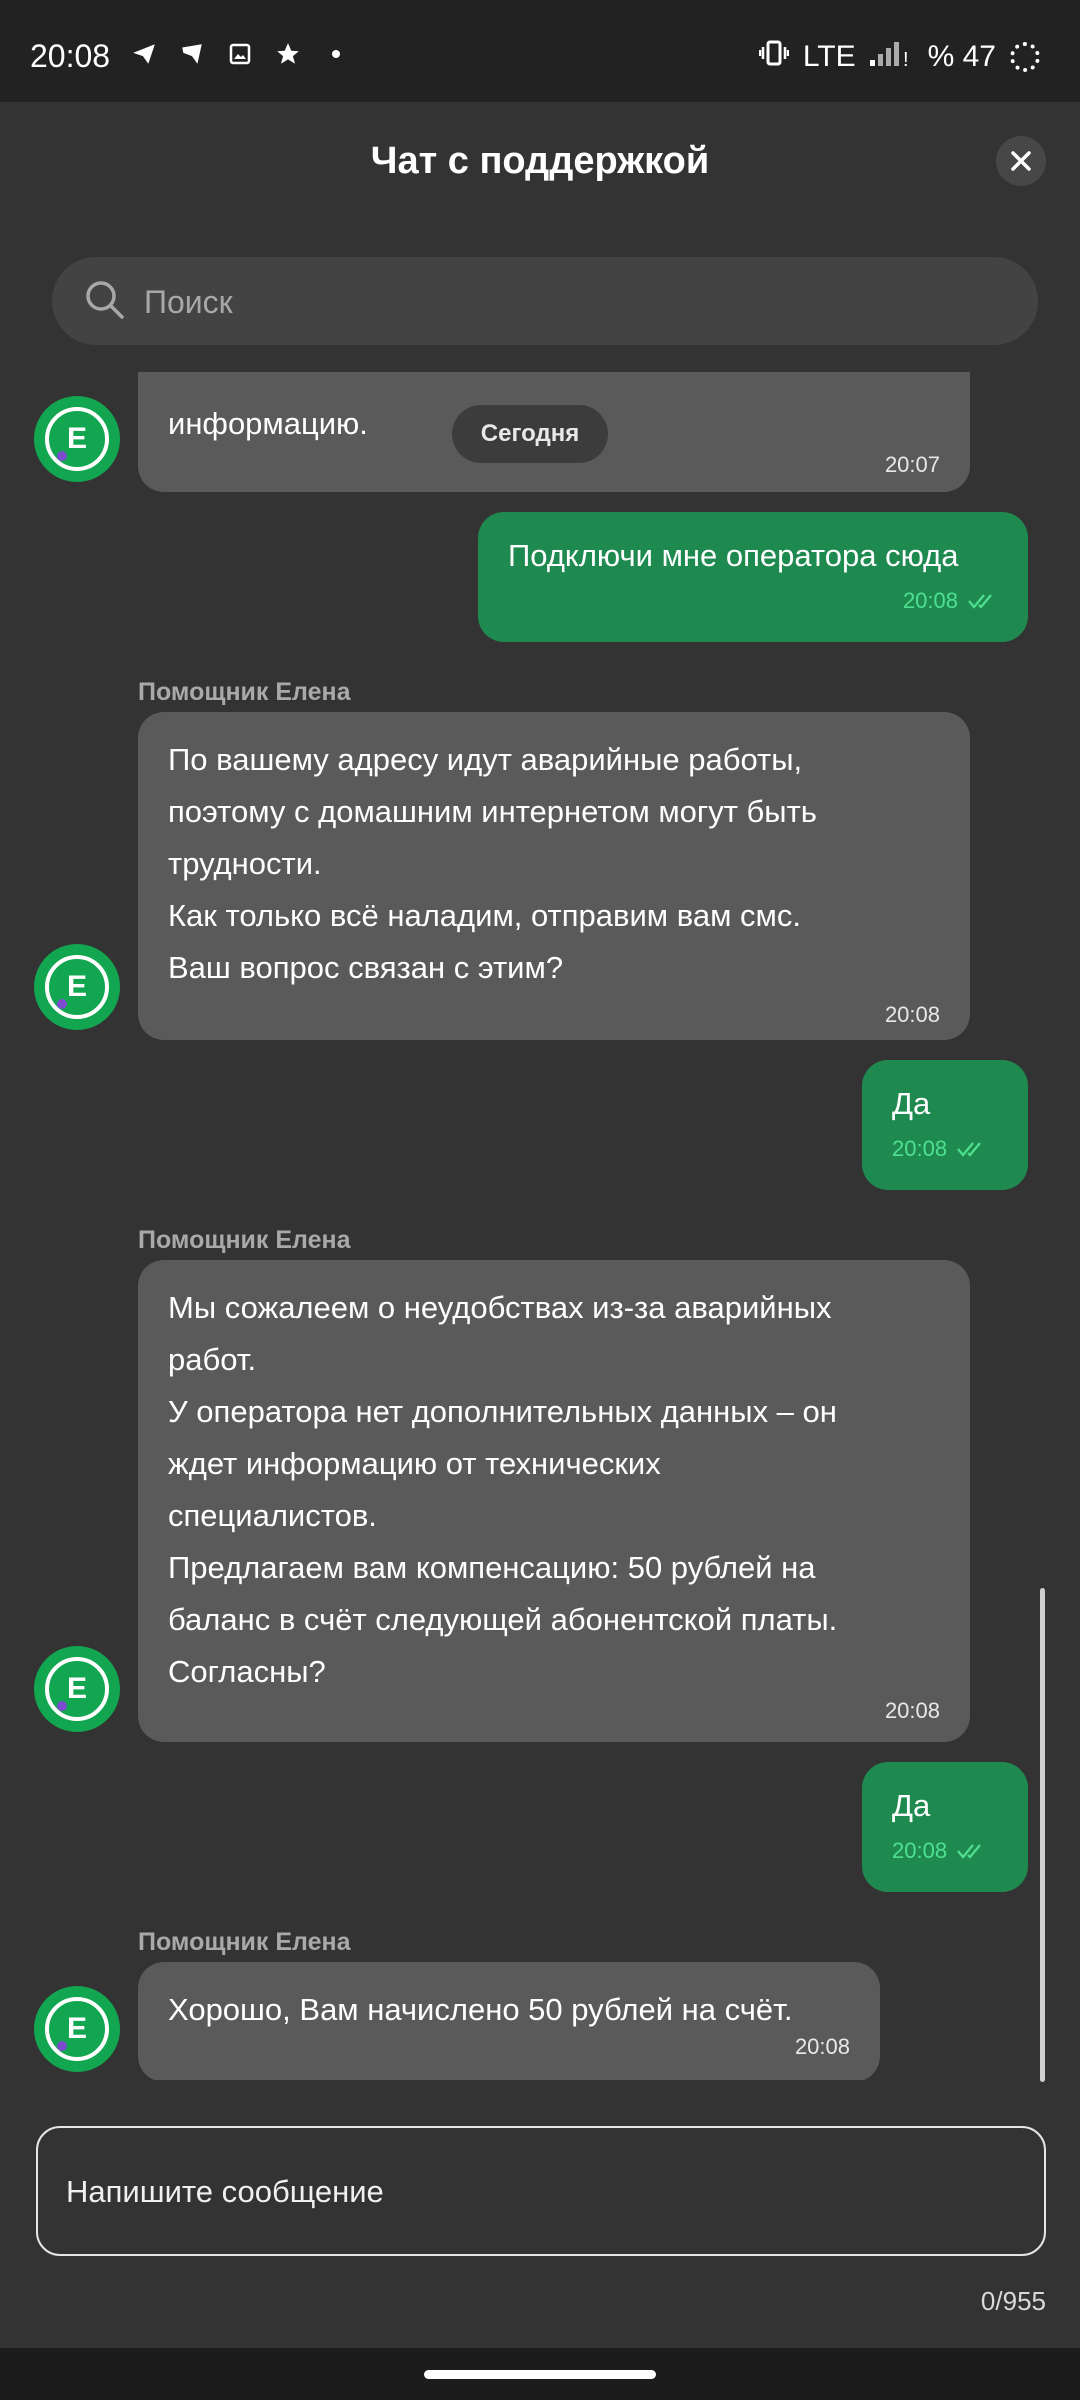 This screenshot has width=1080, height=2400. What do you see at coordinates (336, 54) in the screenshot?
I see `dot-icon` at bounding box center [336, 54].